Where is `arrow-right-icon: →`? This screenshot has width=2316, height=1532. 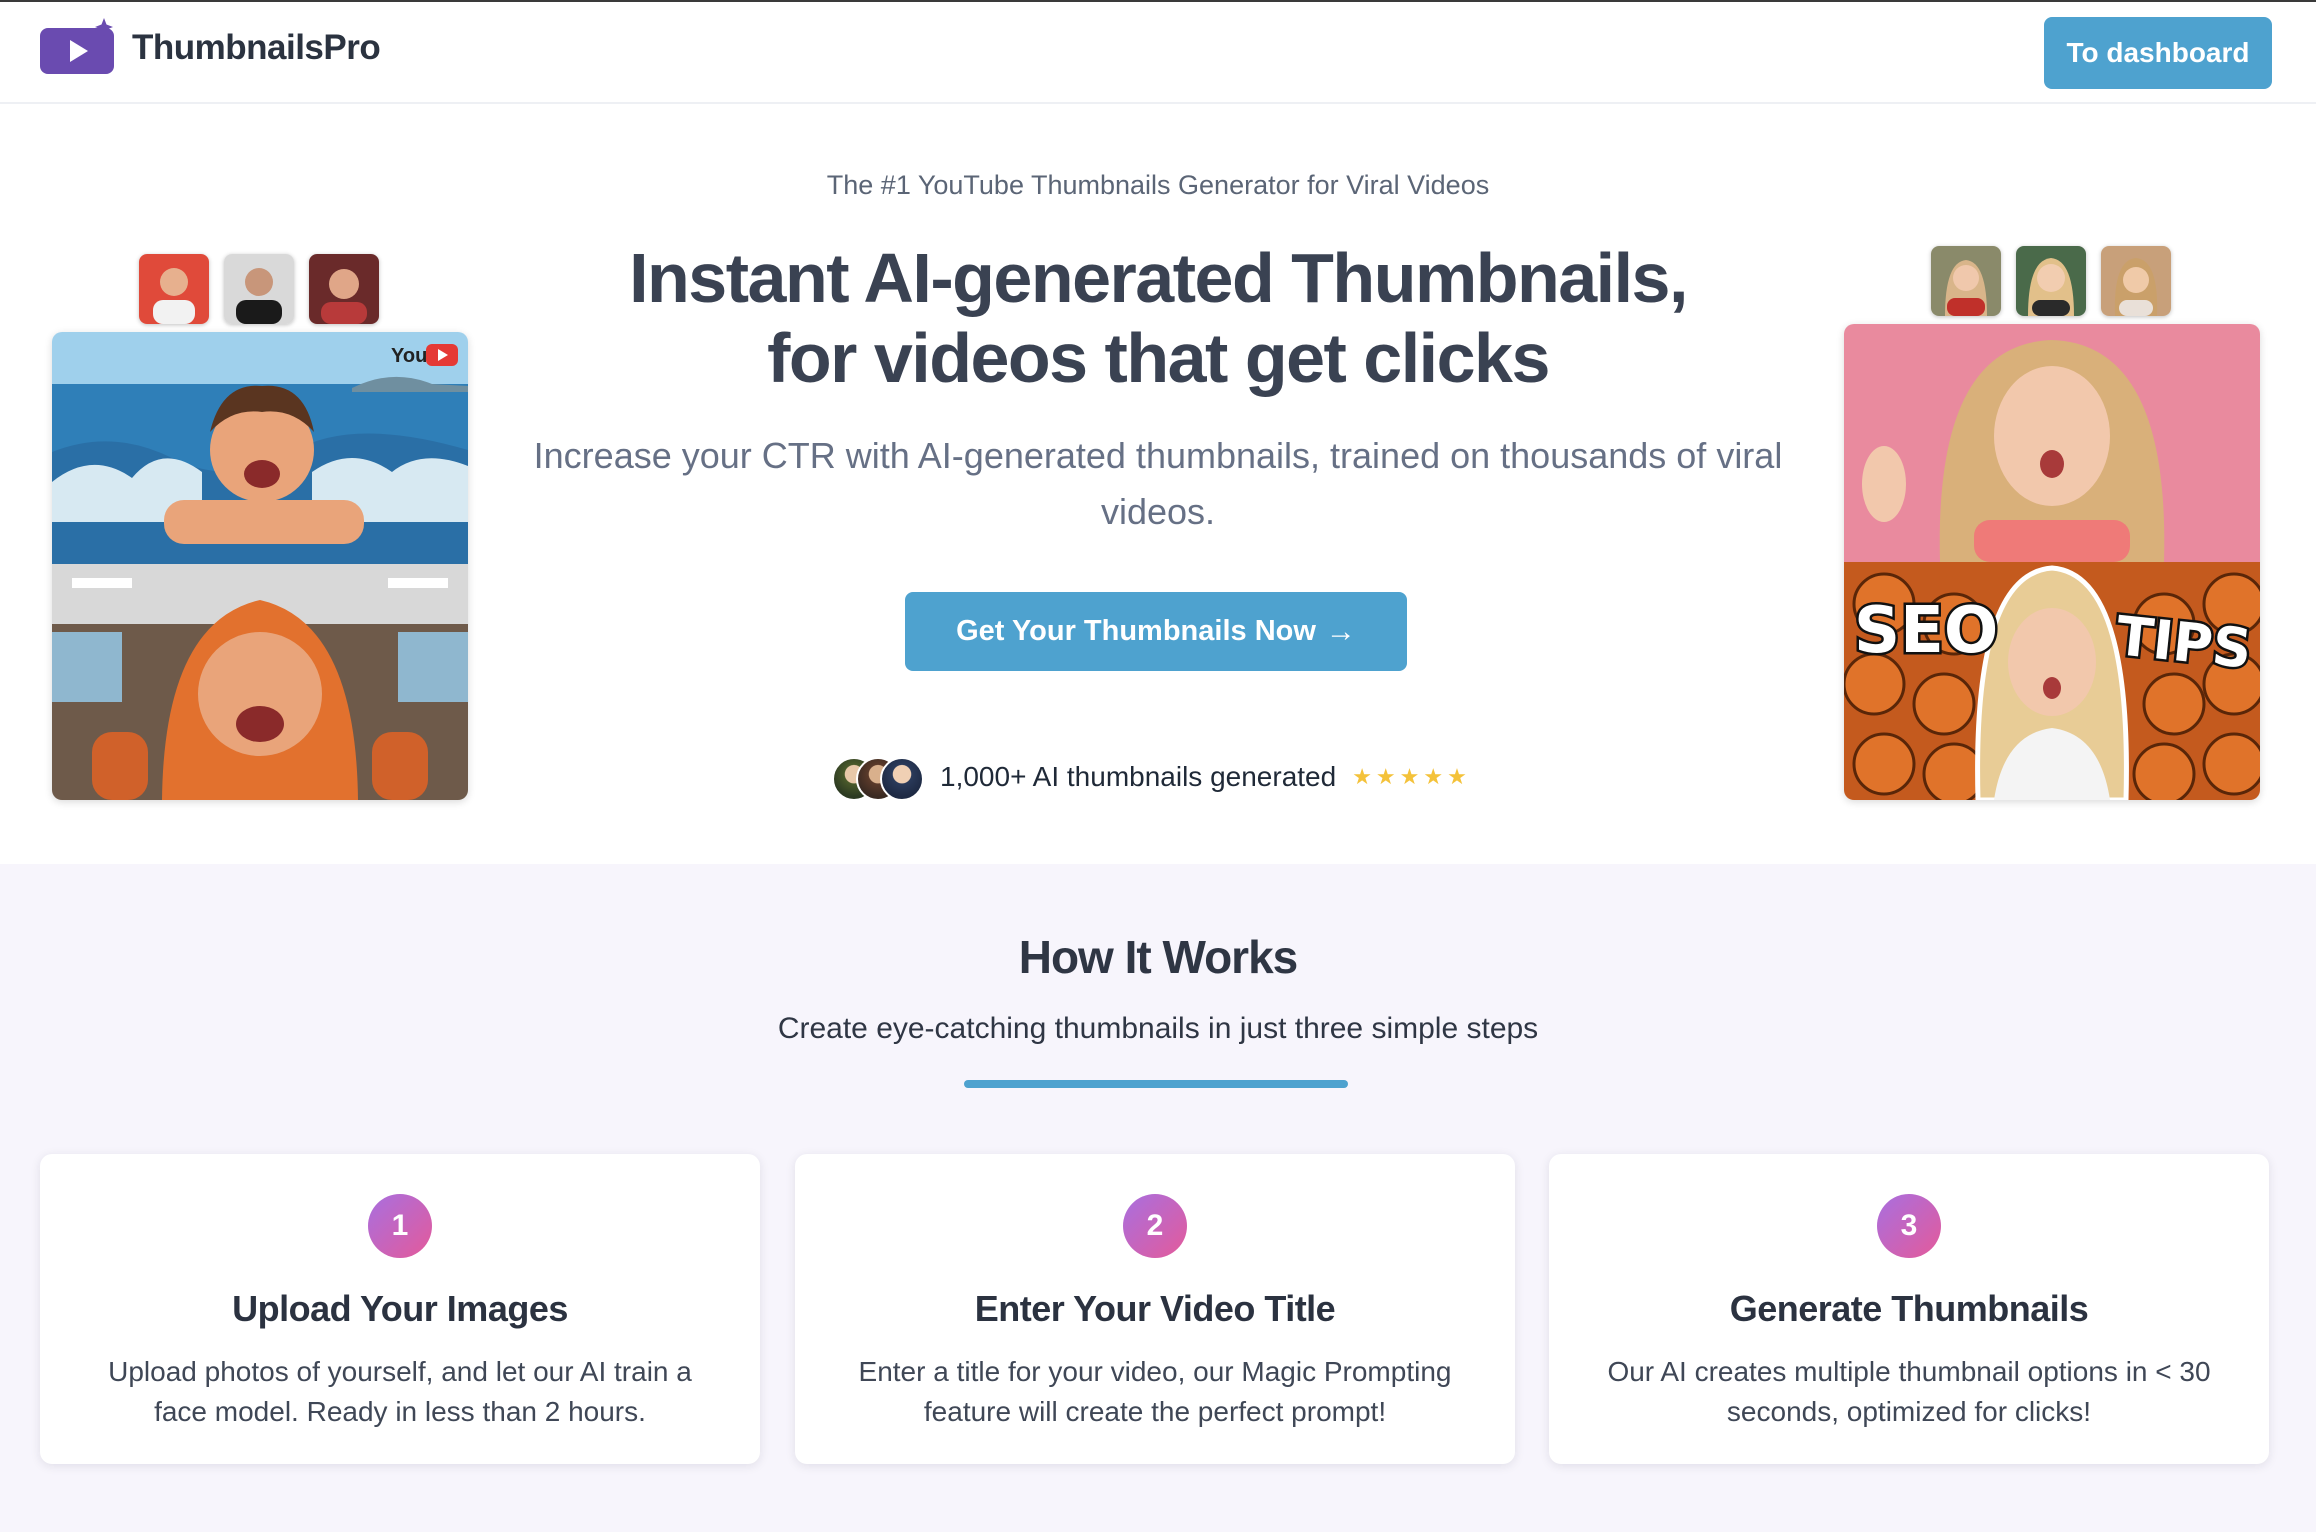
arrow-right-icon: → is located at coordinates (1340, 631).